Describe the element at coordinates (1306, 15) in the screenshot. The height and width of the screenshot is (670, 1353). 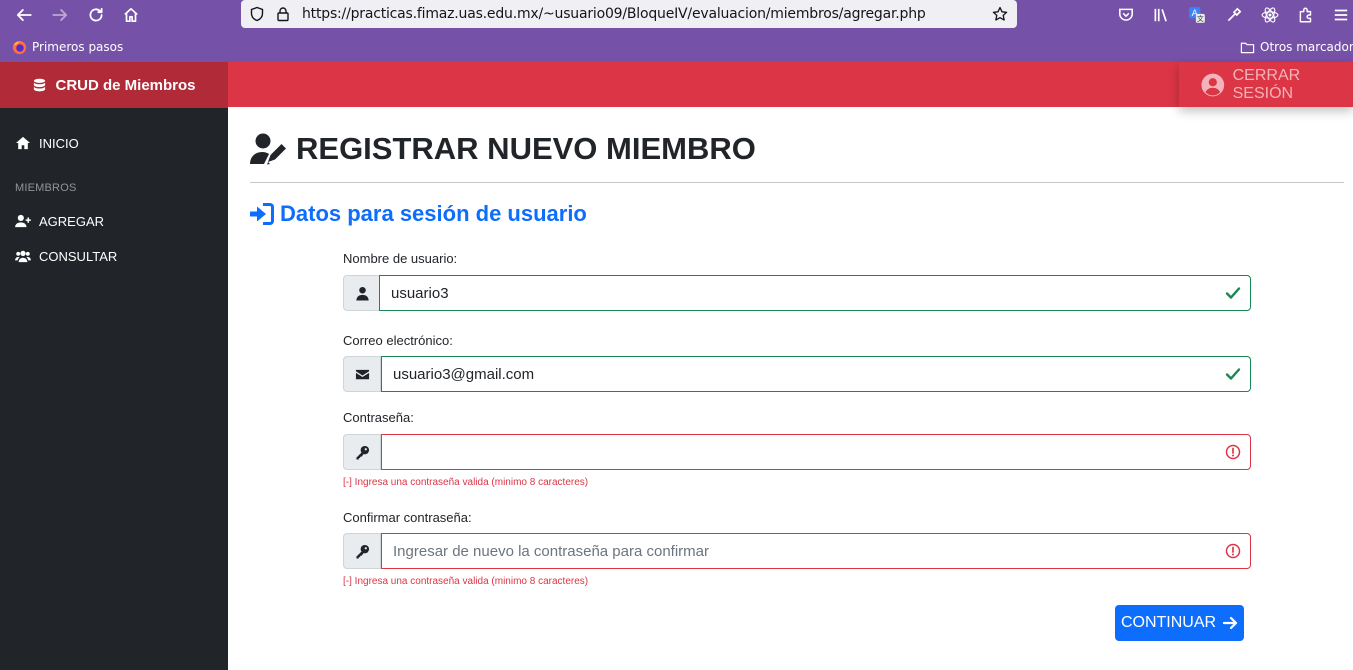
I see `extensions-icon` at that location.